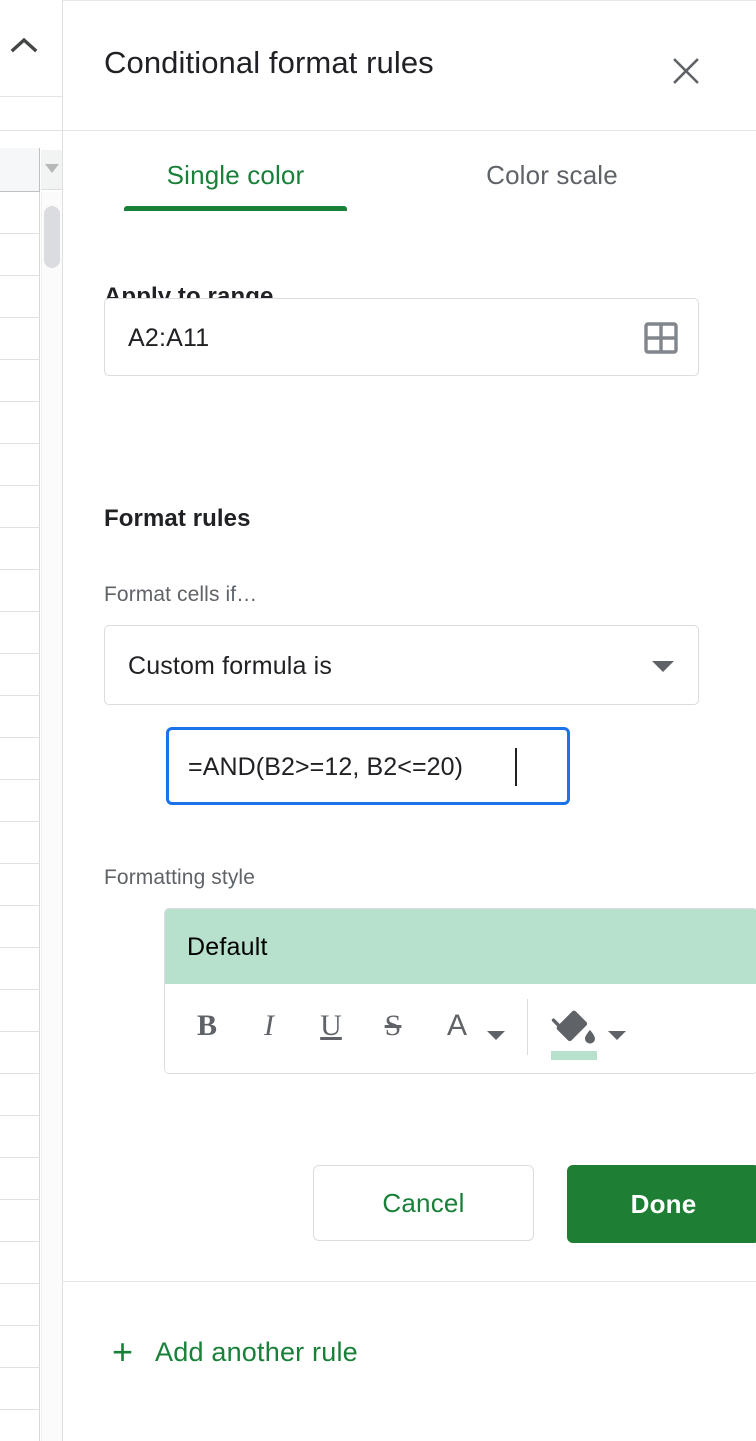 This screenshot has width=756, height=1441. What do you see at coordinates (686, 71) in the screenshot?
I see `close-icon` at bounding box center [686, 71].